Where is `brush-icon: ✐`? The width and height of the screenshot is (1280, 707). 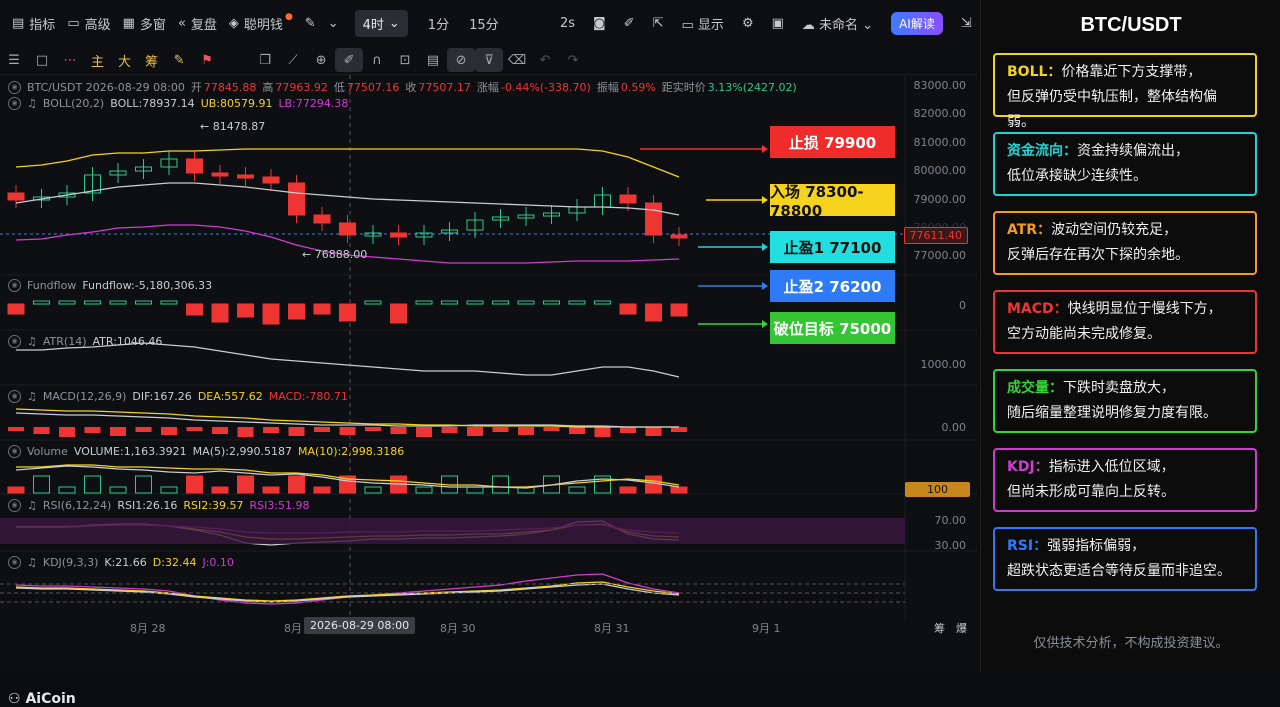 brush-icon: ✐ is located at coordinates (349, 60).